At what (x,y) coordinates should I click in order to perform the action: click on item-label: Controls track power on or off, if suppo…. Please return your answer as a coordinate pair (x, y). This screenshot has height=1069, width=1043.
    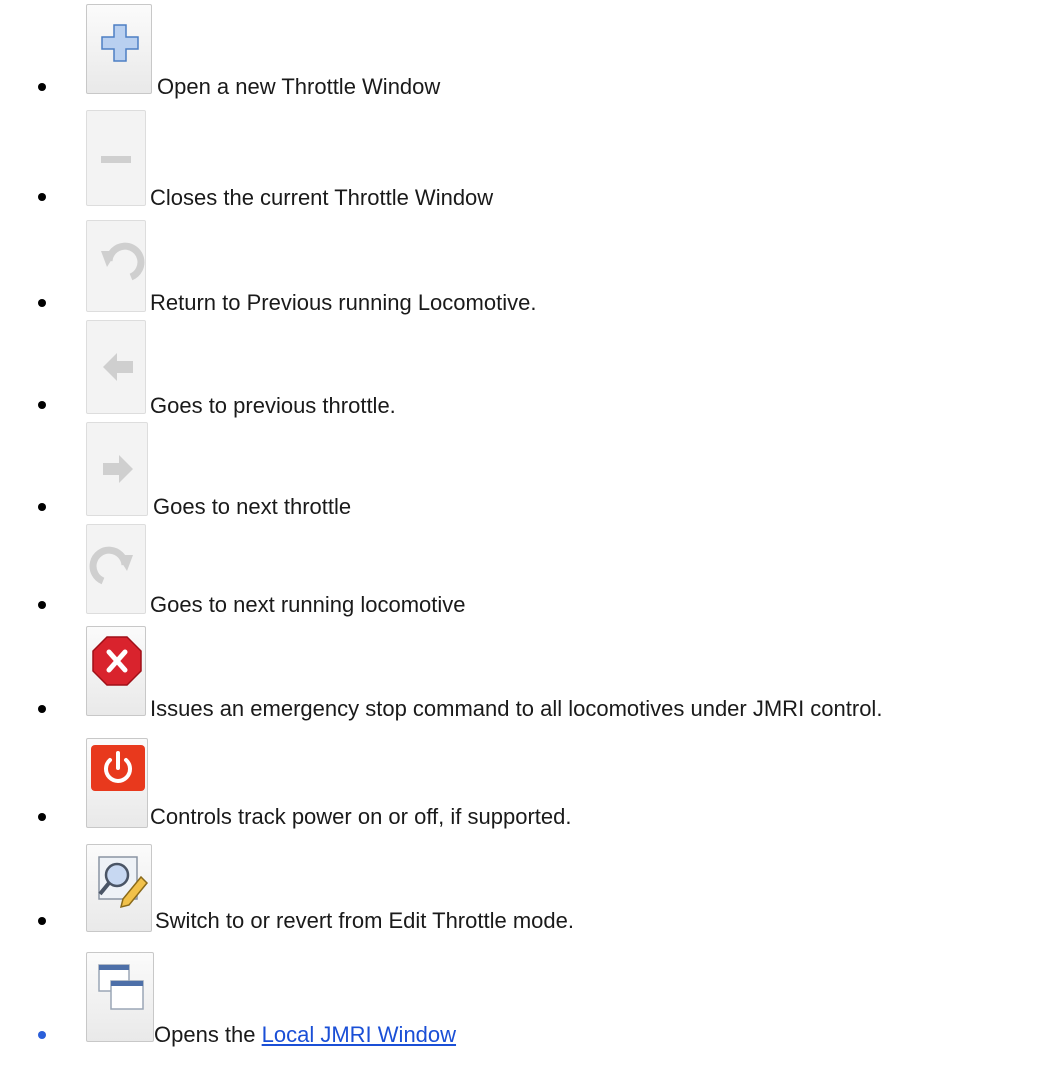
    Looking at the image, I should click on (361, 816).